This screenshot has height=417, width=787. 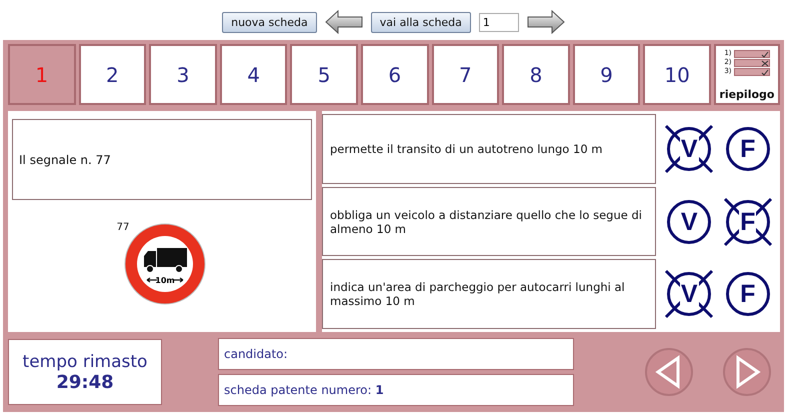 I want to click on sheet-tab: 4, so click(x=254, y=74).